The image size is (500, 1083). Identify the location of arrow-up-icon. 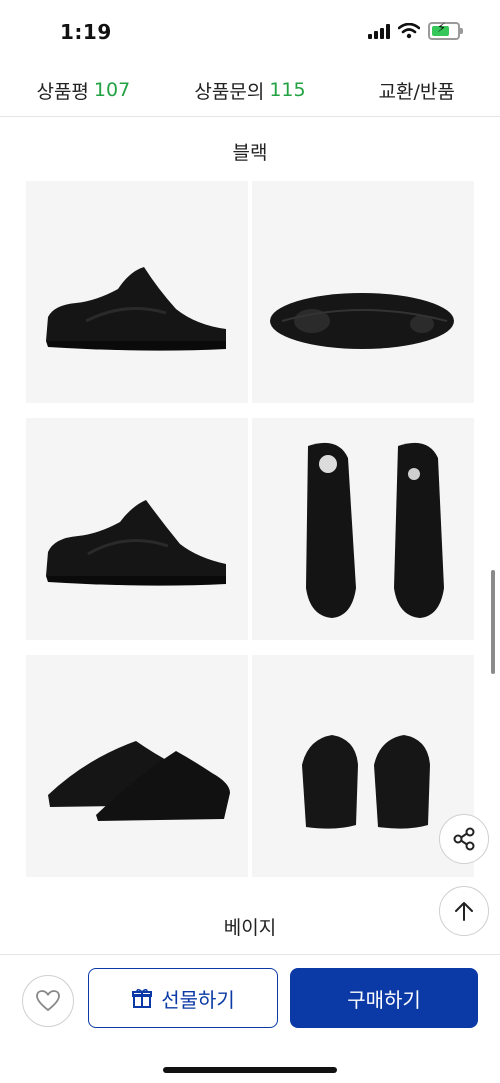
(464, 911).